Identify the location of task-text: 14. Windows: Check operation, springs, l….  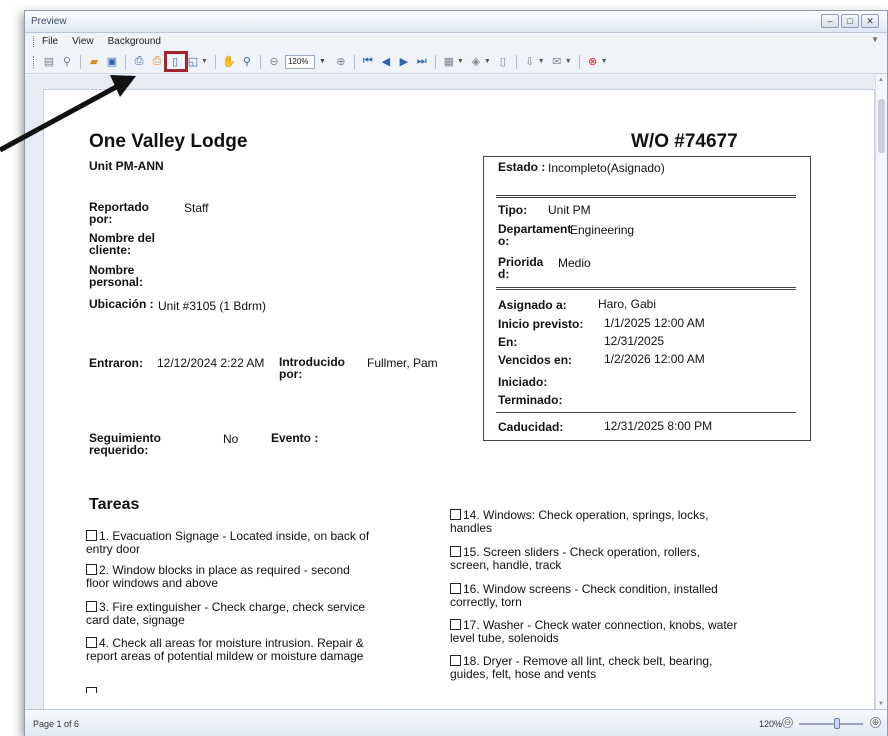
(579, 521).